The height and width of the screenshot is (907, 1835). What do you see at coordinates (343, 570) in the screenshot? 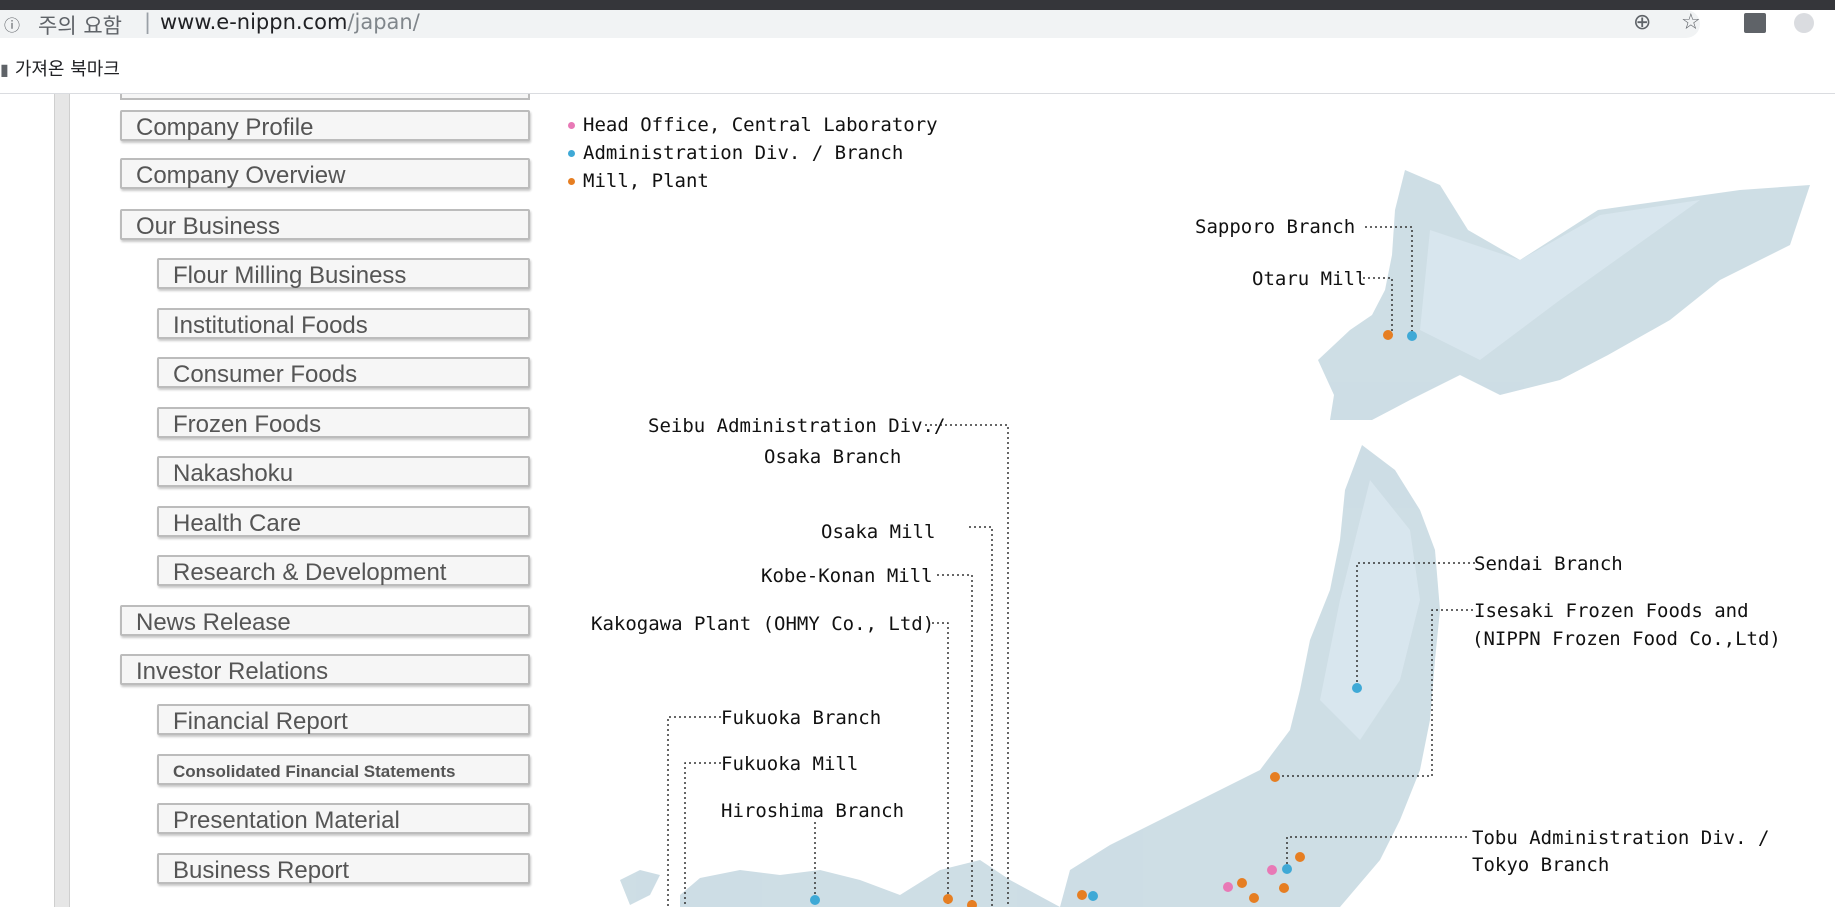
I see `nav-research-development: Research & Development` at bounding box center [343, 570].